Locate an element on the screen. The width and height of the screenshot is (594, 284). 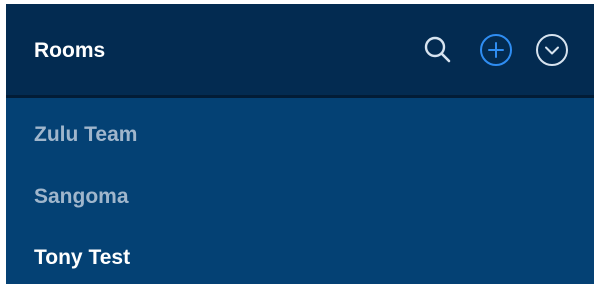
search-icon is located at coordinates (438, 50).